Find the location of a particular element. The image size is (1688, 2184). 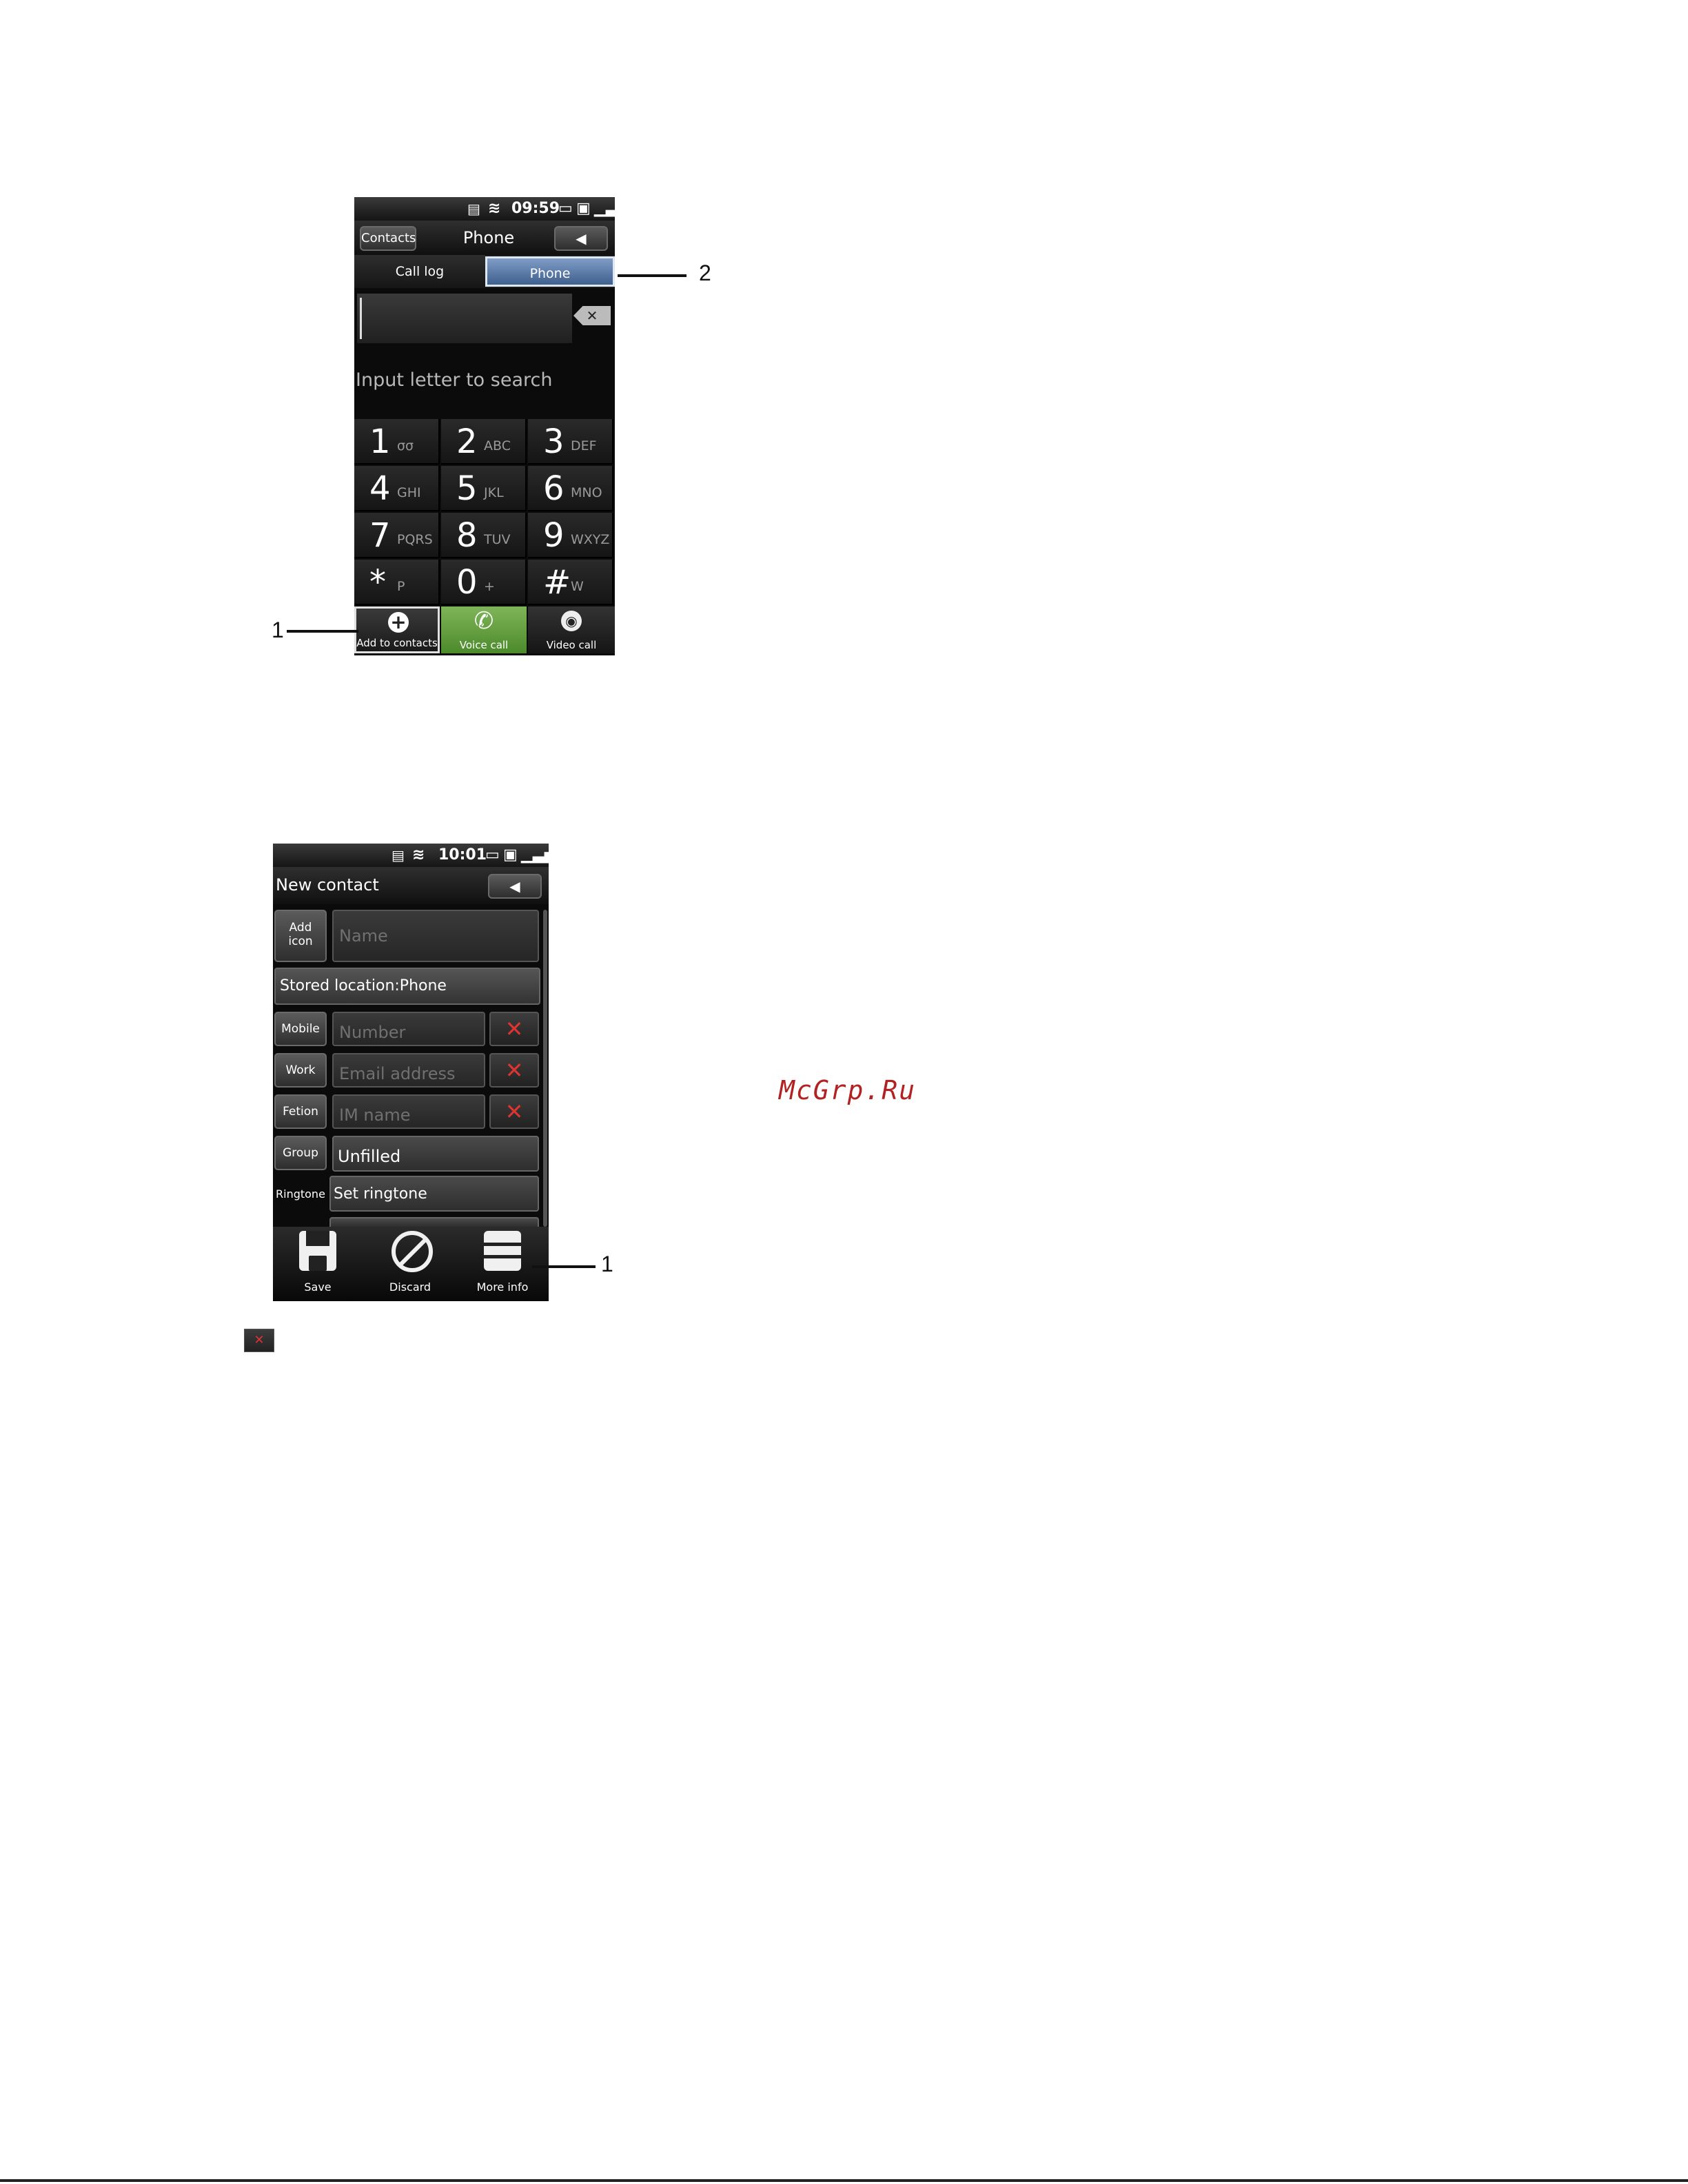

video-call-button: ◉ Video call is located at coordinates (571, 629).